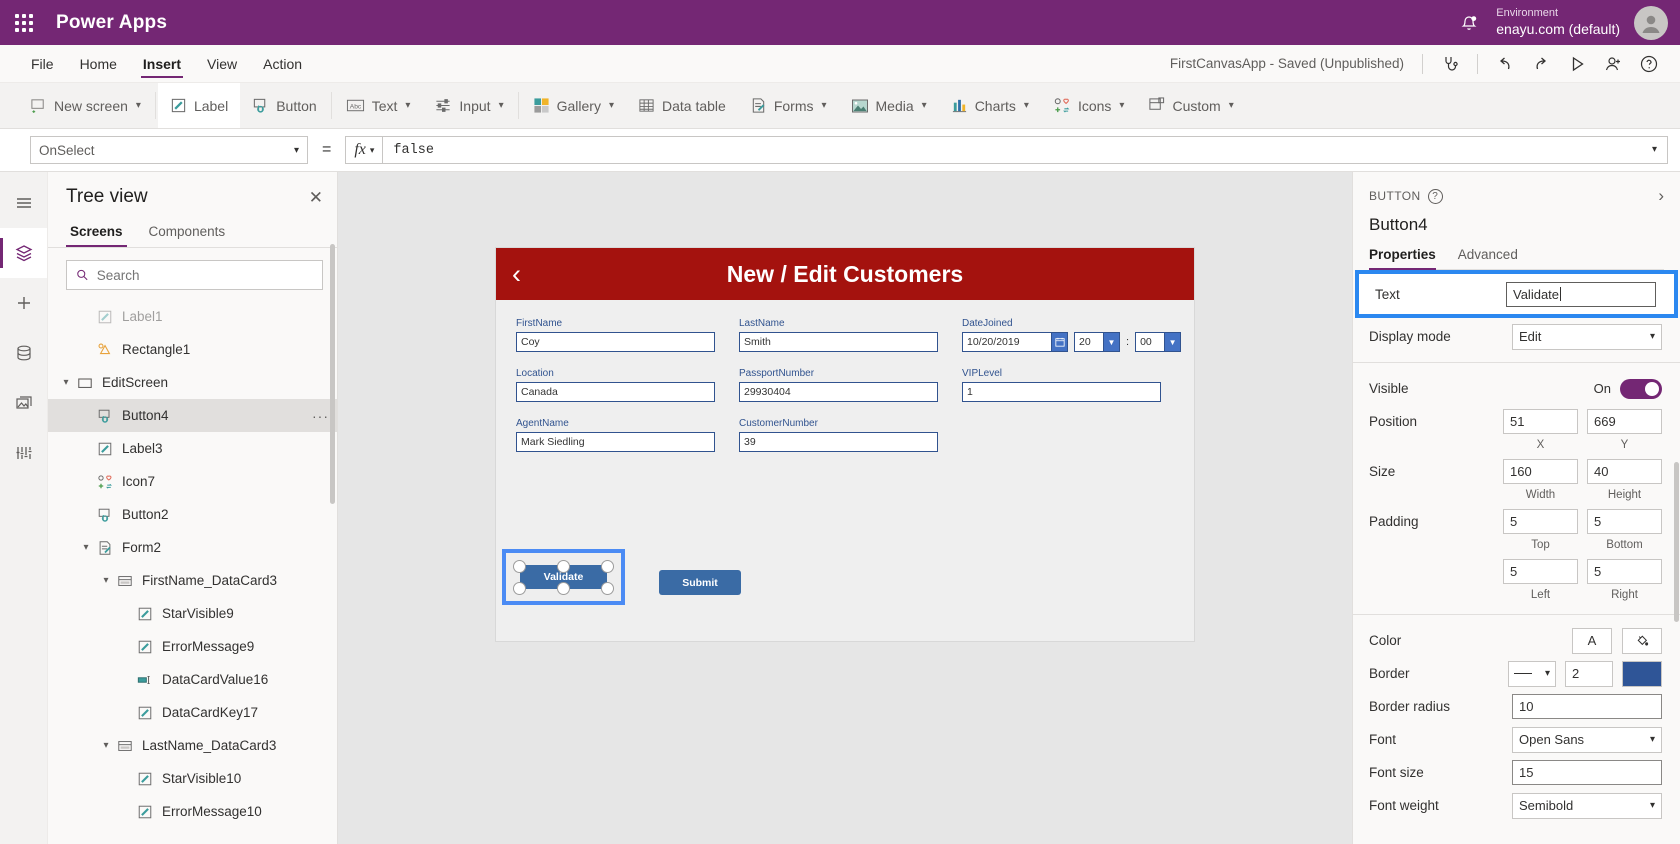 Image resolution: width=1680 pixels, height=844 pixels. Describe the element at coordinates (192, 316) in the screenshot. I see `tree-node-label1: Label1` at that location.